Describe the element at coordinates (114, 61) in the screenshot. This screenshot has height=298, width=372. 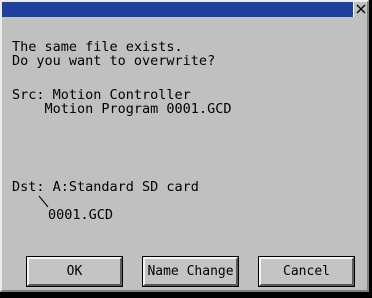
I see `message-line-2: Do you want to overwrite?` at that location.